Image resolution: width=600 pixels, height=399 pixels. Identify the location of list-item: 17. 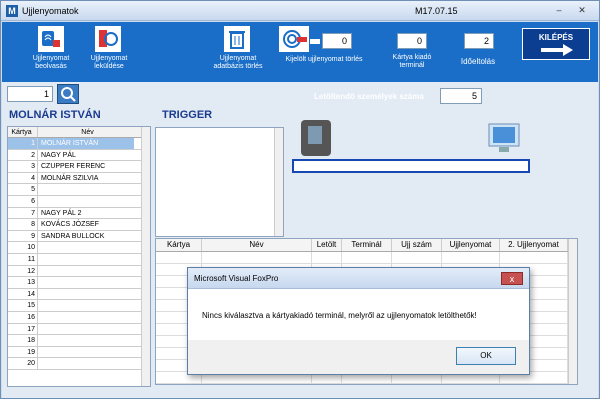
(79, 329).